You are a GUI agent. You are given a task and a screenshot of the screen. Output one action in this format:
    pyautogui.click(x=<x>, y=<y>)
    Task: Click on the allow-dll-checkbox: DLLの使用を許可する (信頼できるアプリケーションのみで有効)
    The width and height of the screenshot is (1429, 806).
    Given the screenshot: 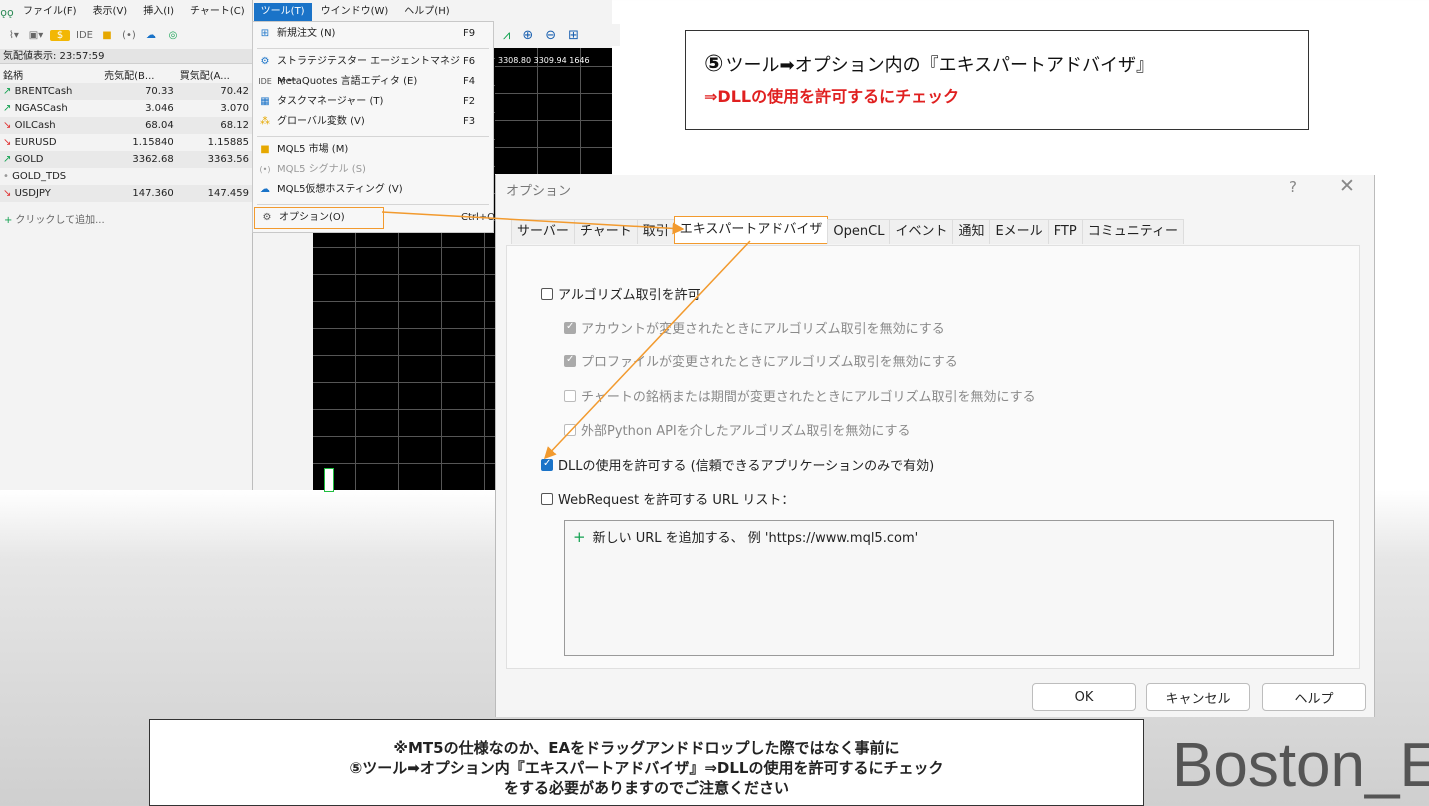 What is the action you would take?
    pyautogui.click(x=737, y=464)
    